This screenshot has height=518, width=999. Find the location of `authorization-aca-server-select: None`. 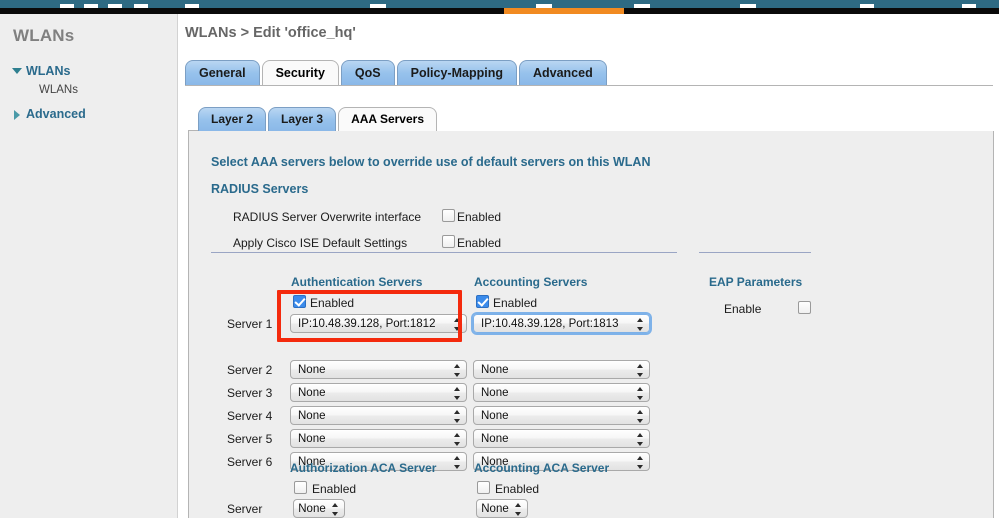

authorization-aca-server-select: None is located at coordinates (319, 508).